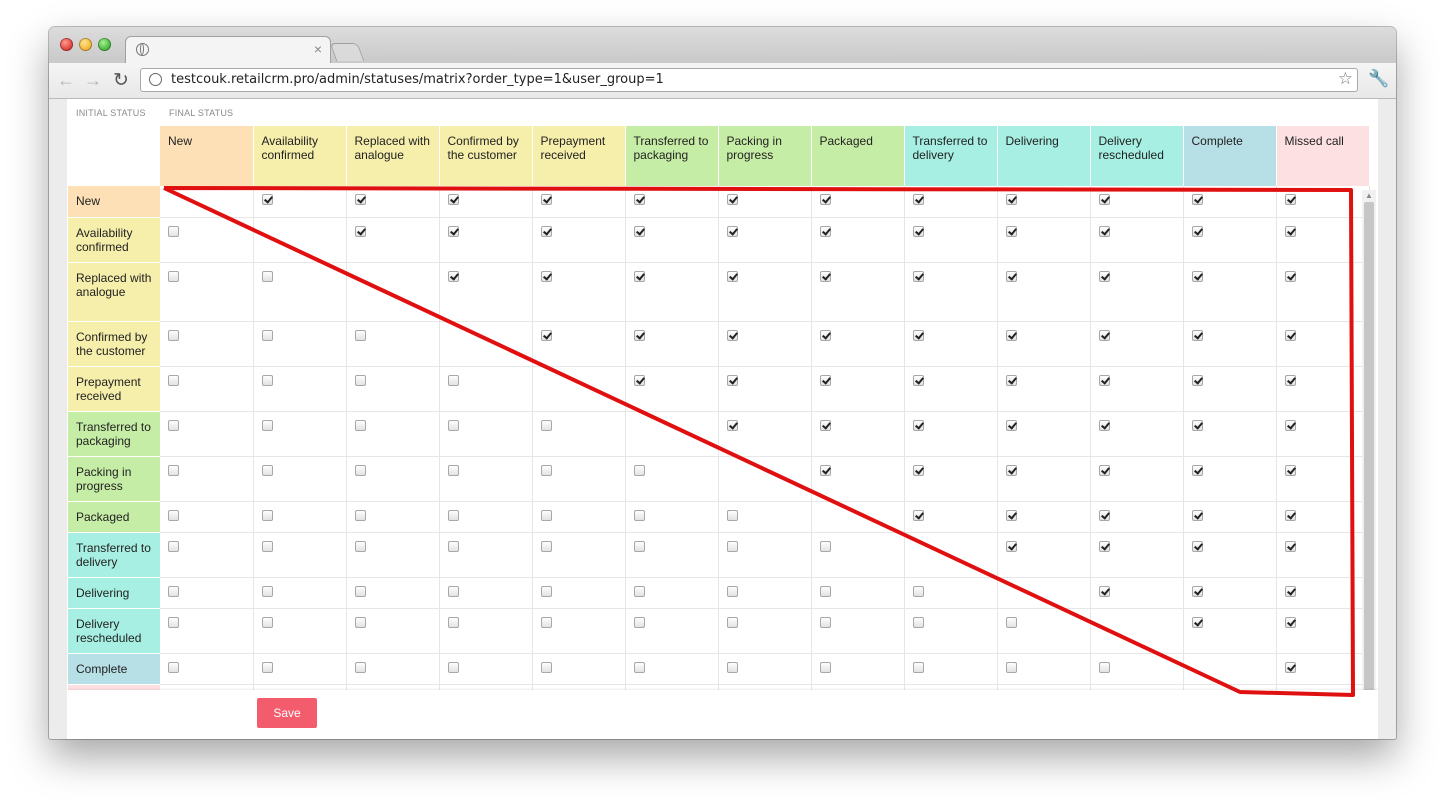  What do you see at coordinates (287, 713) in the screenshot?
I see `save-button: Save` at bounding box center [287, 713].